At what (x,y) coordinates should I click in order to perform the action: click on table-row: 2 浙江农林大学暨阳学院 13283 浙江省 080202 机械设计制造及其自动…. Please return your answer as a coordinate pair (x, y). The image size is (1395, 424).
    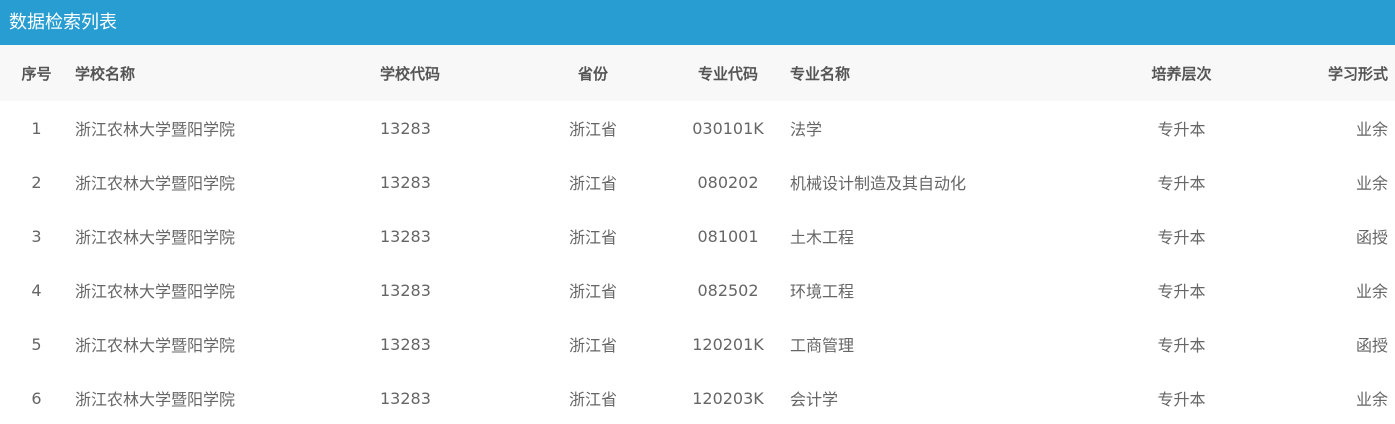
    Looking at the image, I should click on (697, 182).